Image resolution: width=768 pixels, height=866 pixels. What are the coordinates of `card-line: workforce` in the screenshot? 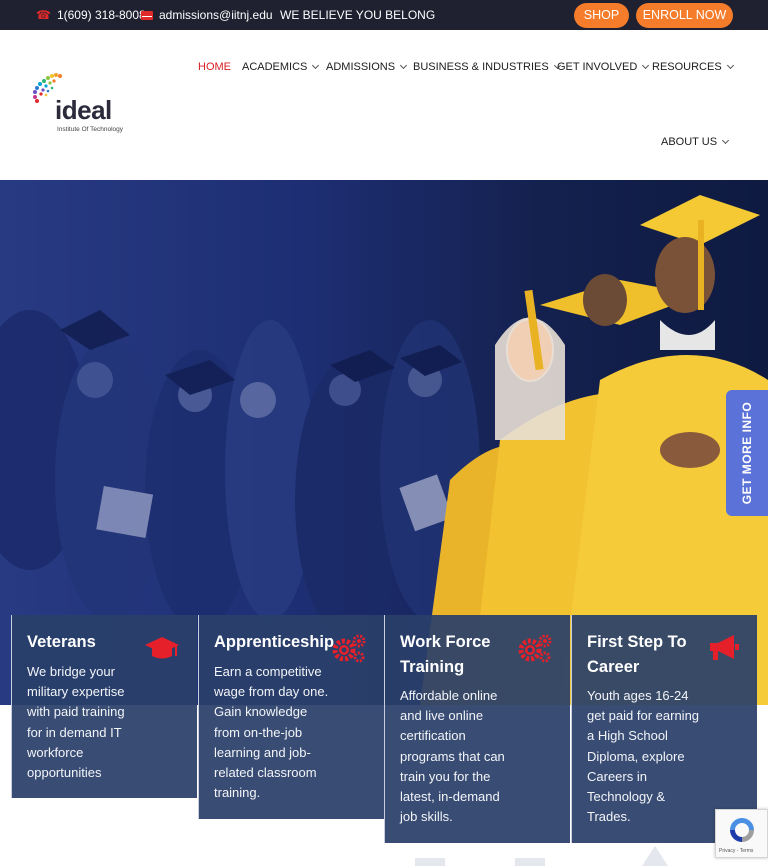 It's located at (55, 752).